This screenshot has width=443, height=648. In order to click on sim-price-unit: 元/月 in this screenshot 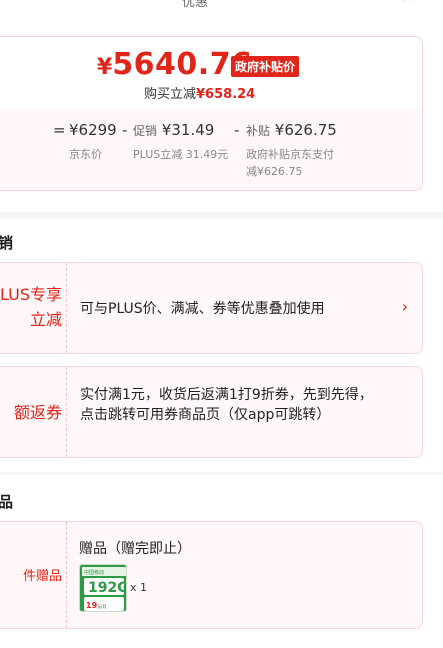, I will do `click(101, 606)`.